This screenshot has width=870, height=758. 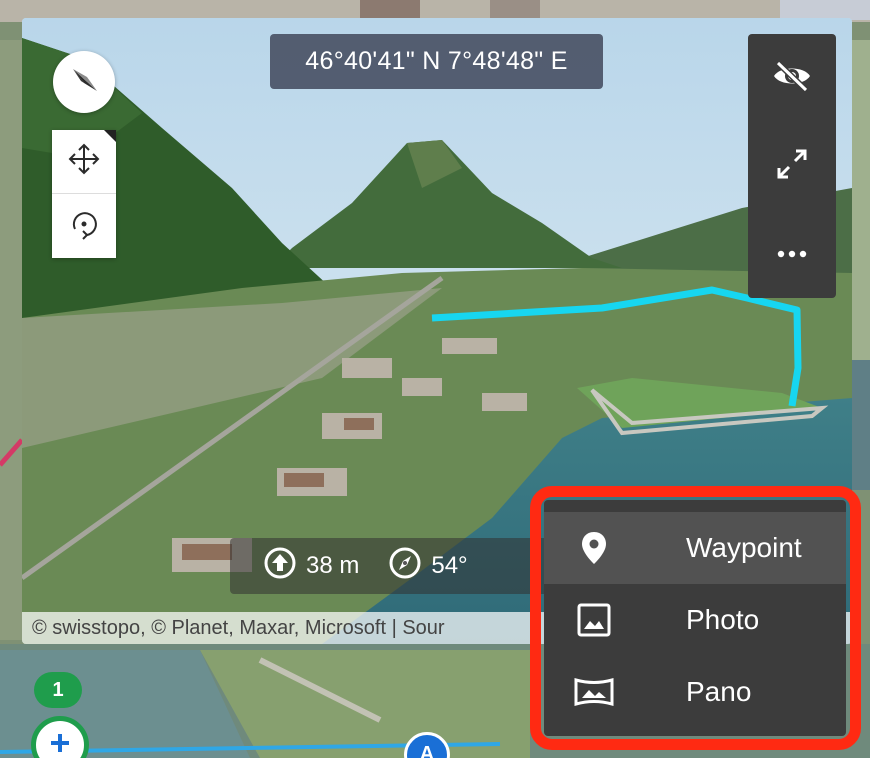 I want to click on move-icon, so click(x=84, y=161).